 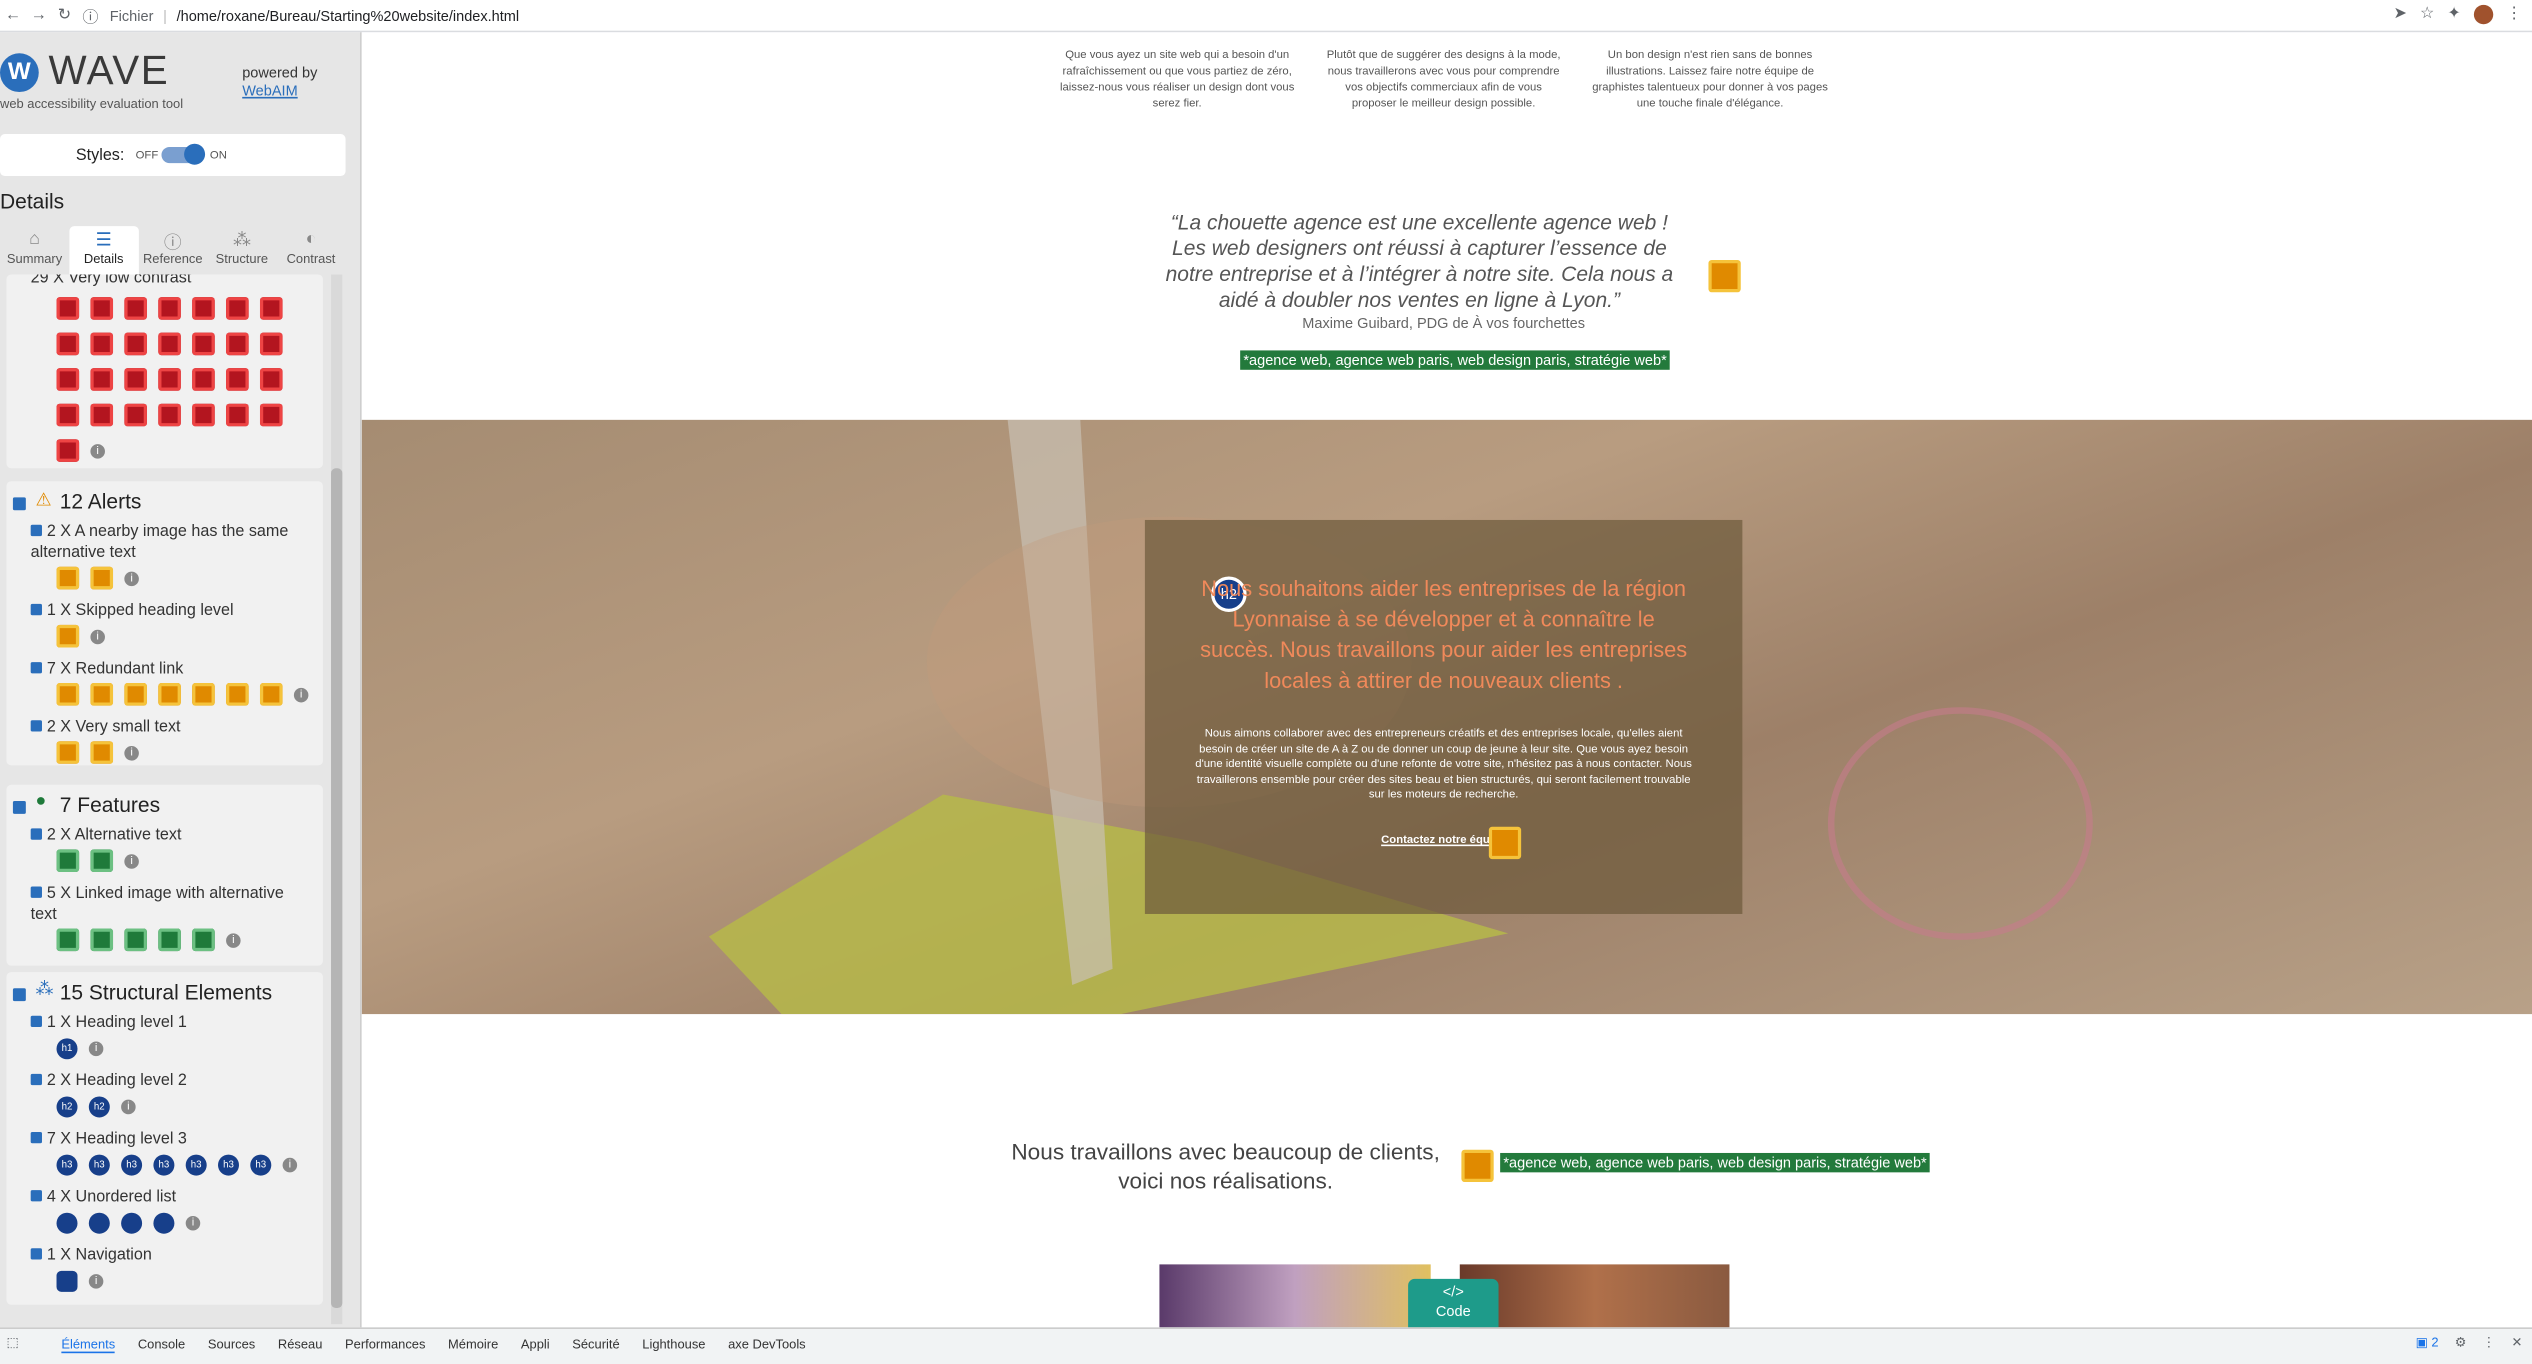 I want to click on reload-icon: ↻, so click(x=65, y=15).